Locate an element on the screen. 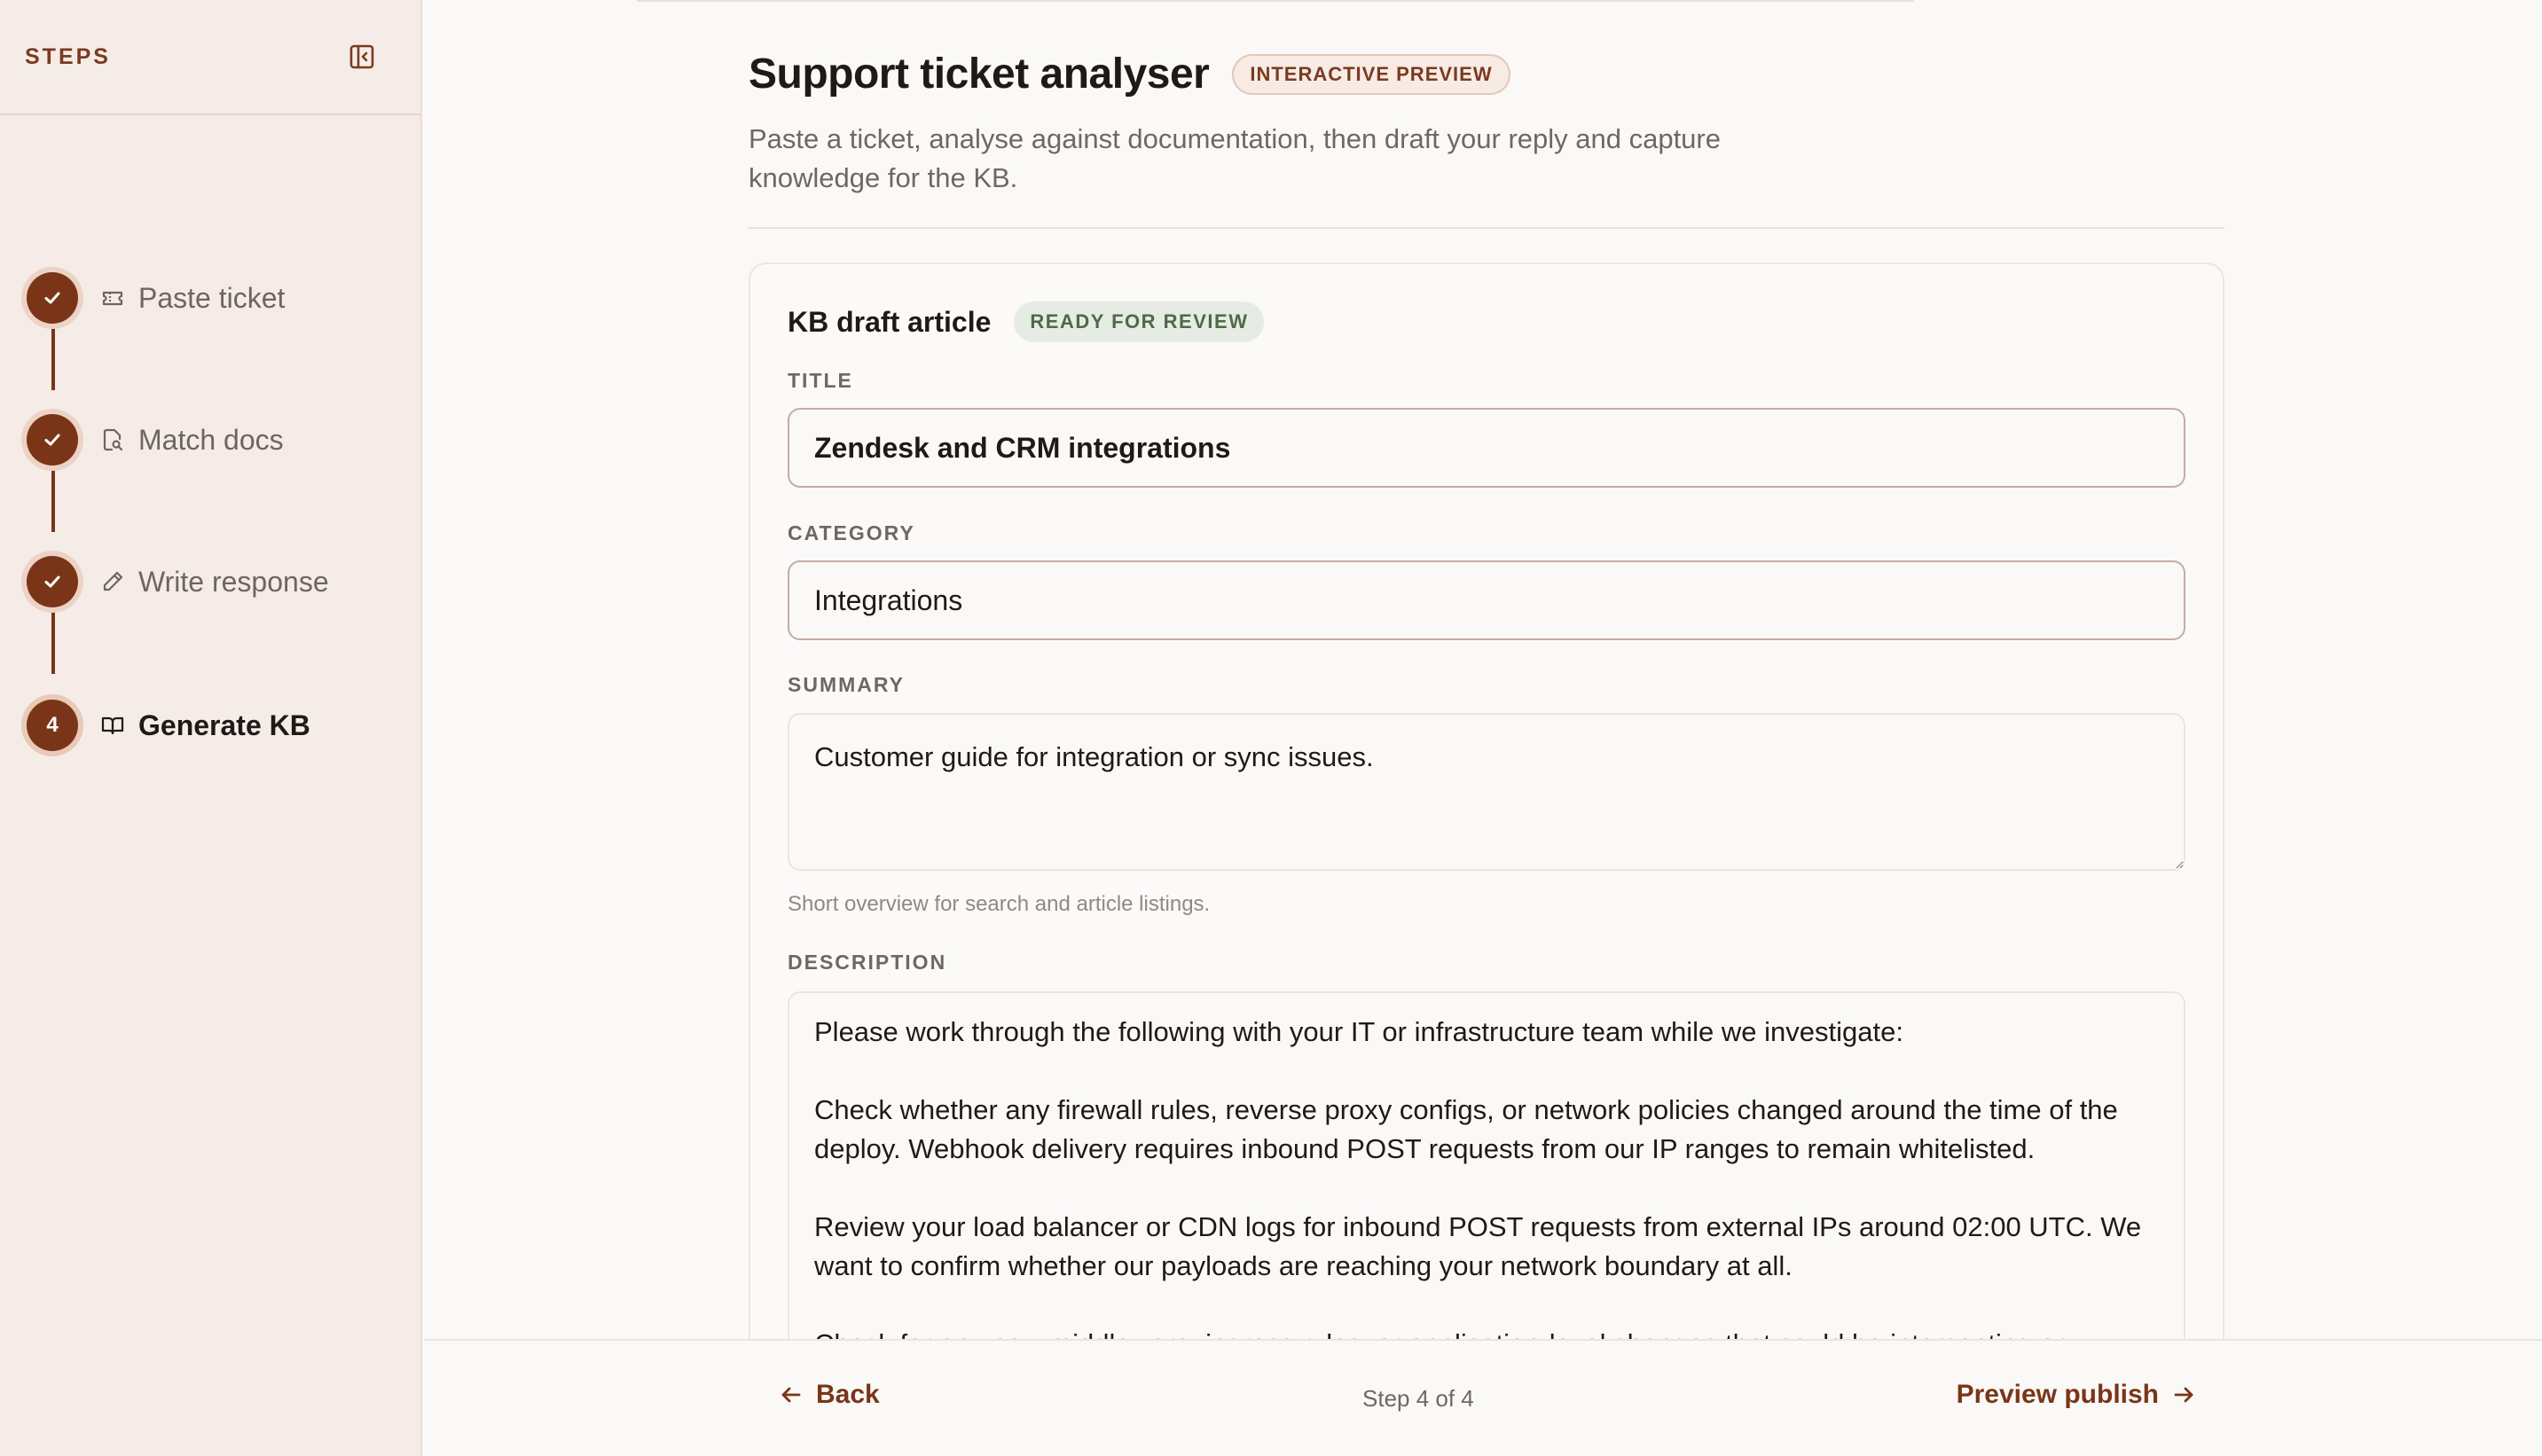 Image resolution: width=2542 pixels, height=1456 pixels. card-title: KB draft article is located at coordinates (890, 321).